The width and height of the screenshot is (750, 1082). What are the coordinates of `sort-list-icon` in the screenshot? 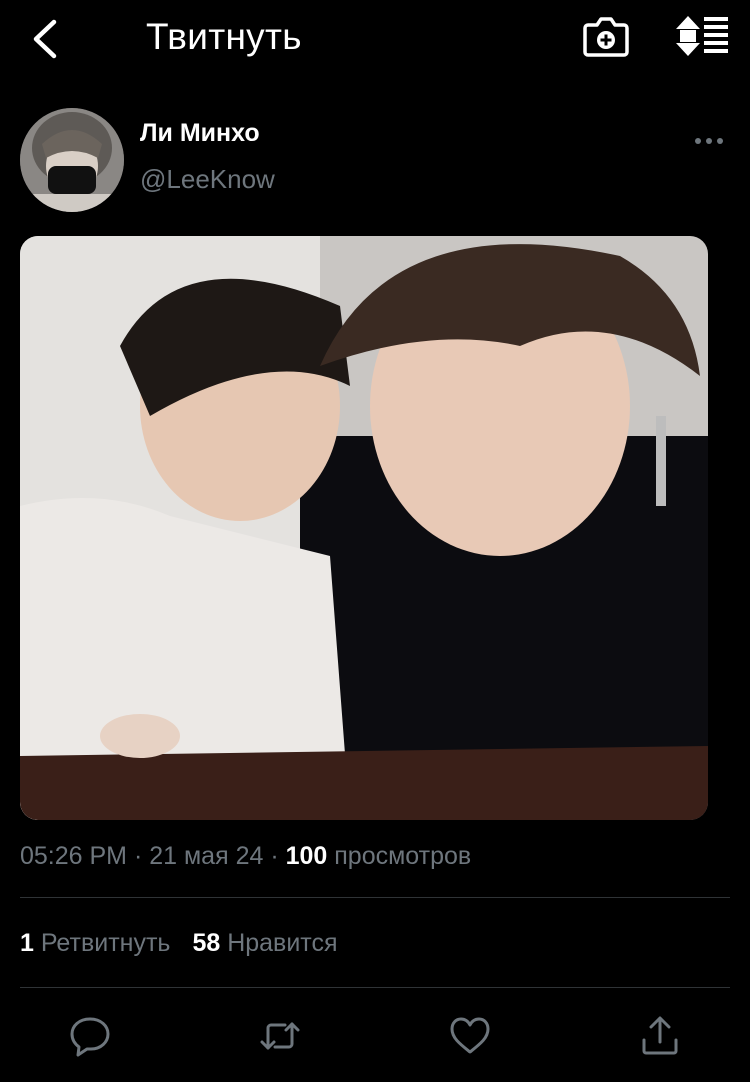 It's located at (701, 36).